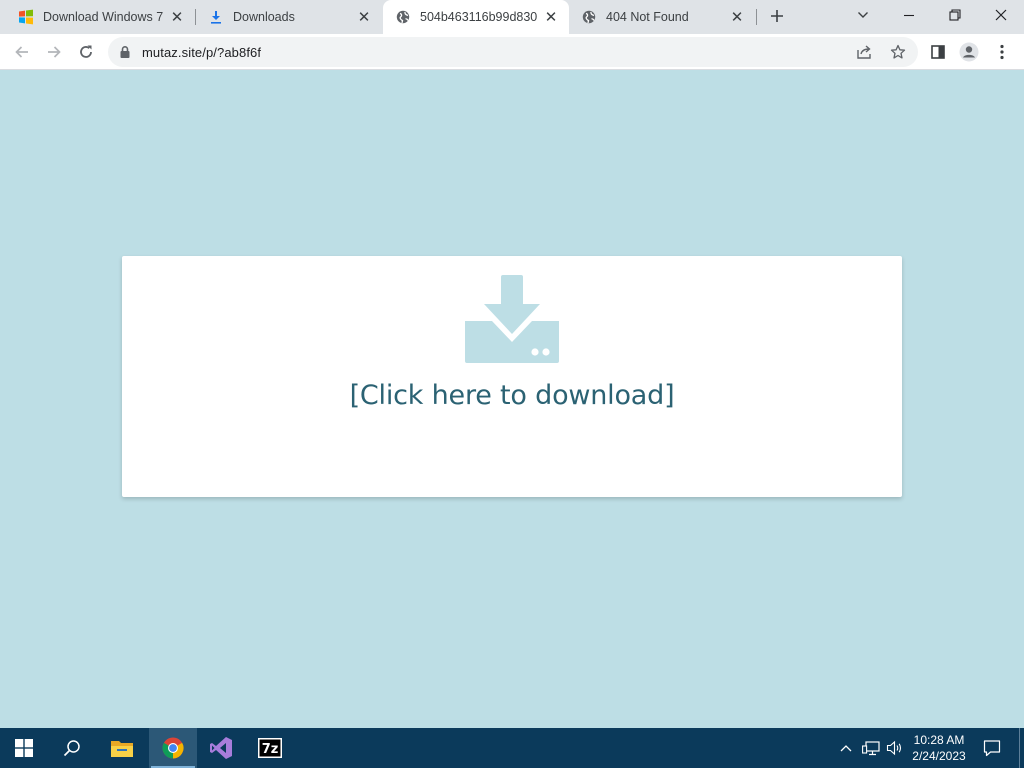 The width and height of the screenshot is (1024, 768). What do you see at coordinates (103, 17) in the screenshot?
I see `tab-title: Download Windows 7 ISO` at bounding box center [103, 17].